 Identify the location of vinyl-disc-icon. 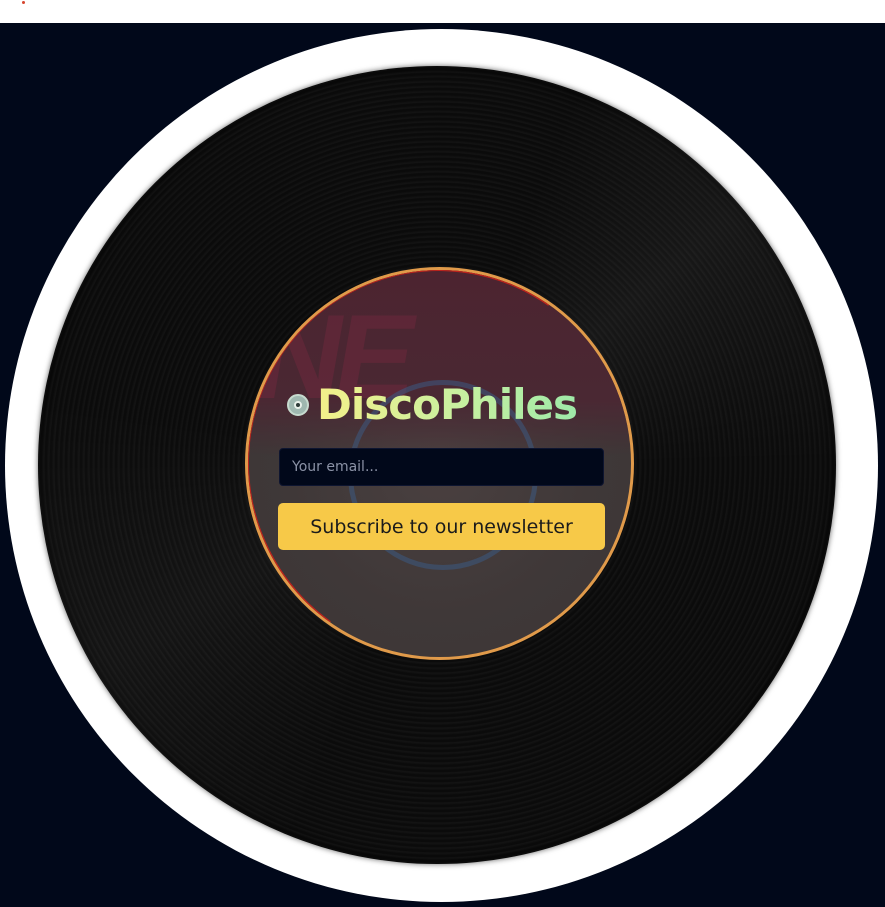
(298, 405).